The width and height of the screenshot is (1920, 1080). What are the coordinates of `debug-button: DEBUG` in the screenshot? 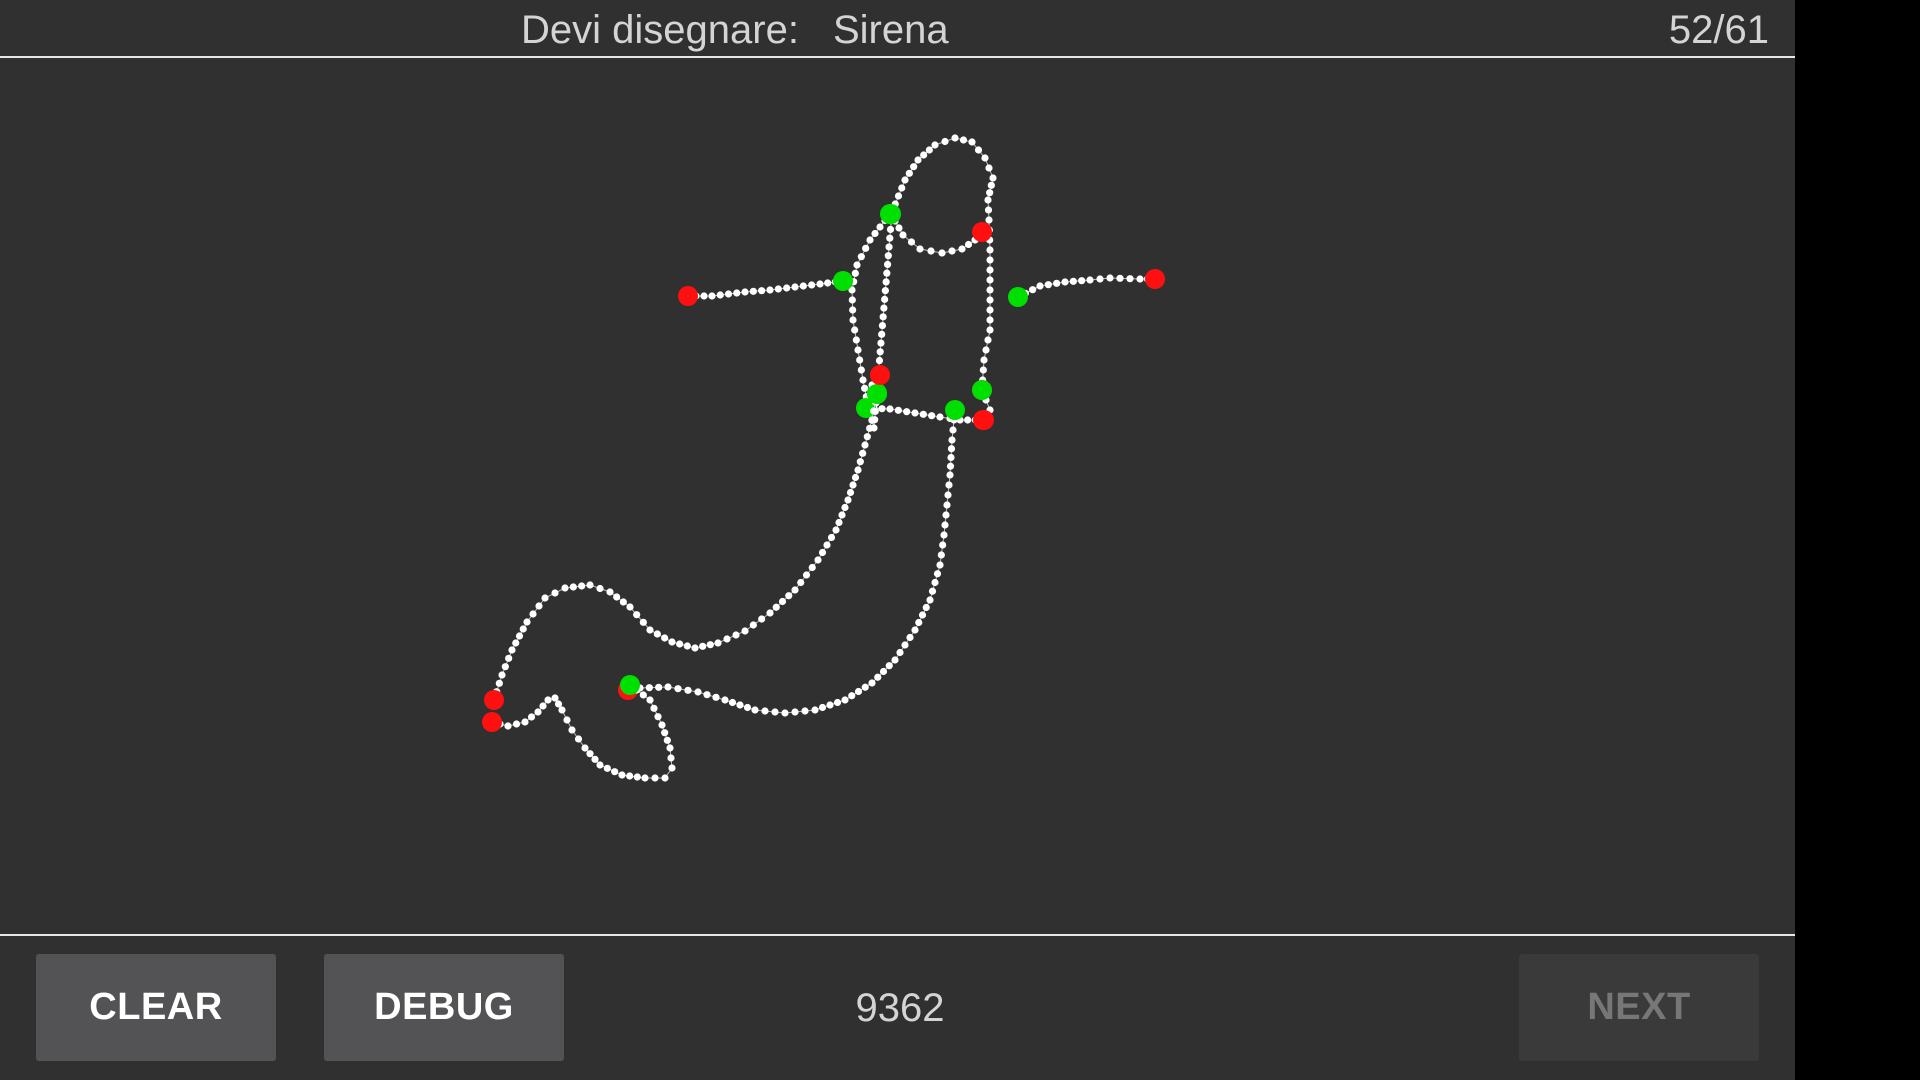 It's located at (444, 1007).